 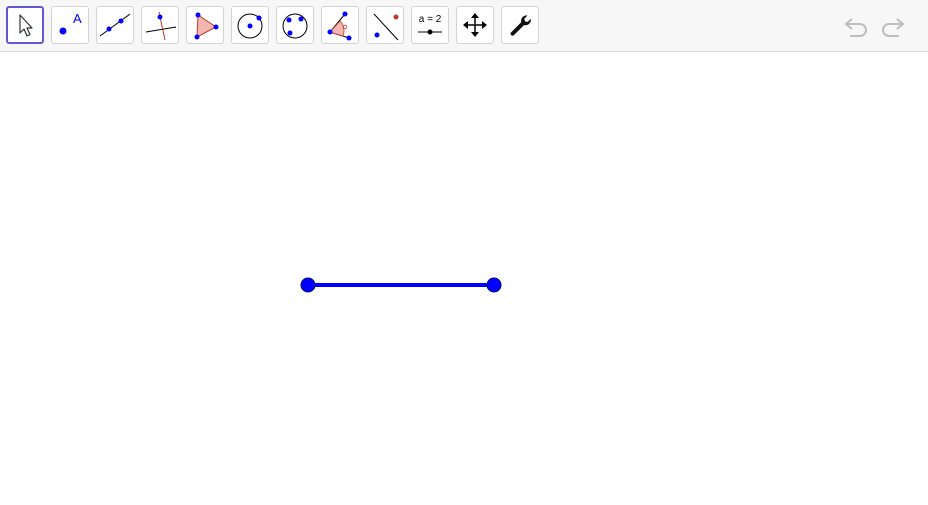 I want to click on undo-button, so click(x=856, y=26).